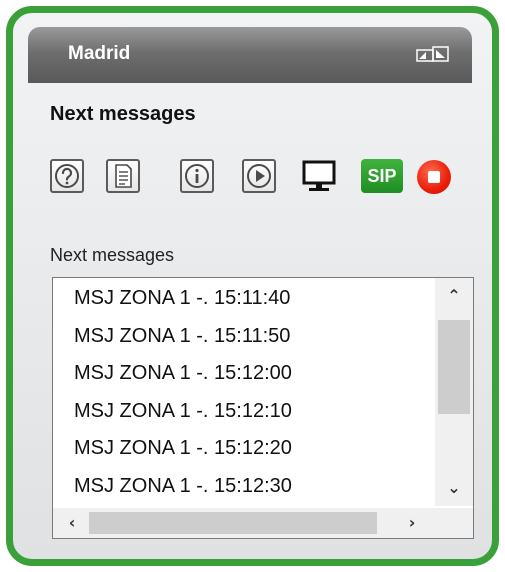  I want to click on info-icon, so click(197, 176).